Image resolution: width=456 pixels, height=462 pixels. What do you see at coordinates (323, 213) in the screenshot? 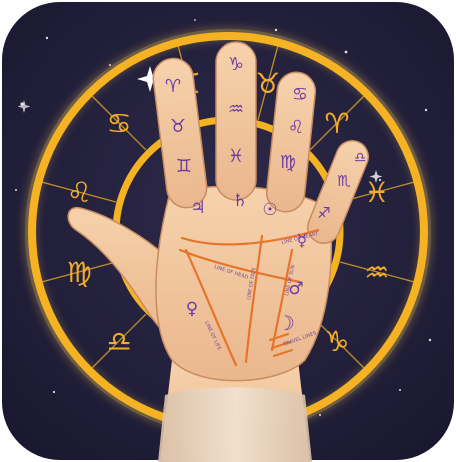
I see `glyph-sagittarius-finger: ♐` at bounding box center [323, 213].